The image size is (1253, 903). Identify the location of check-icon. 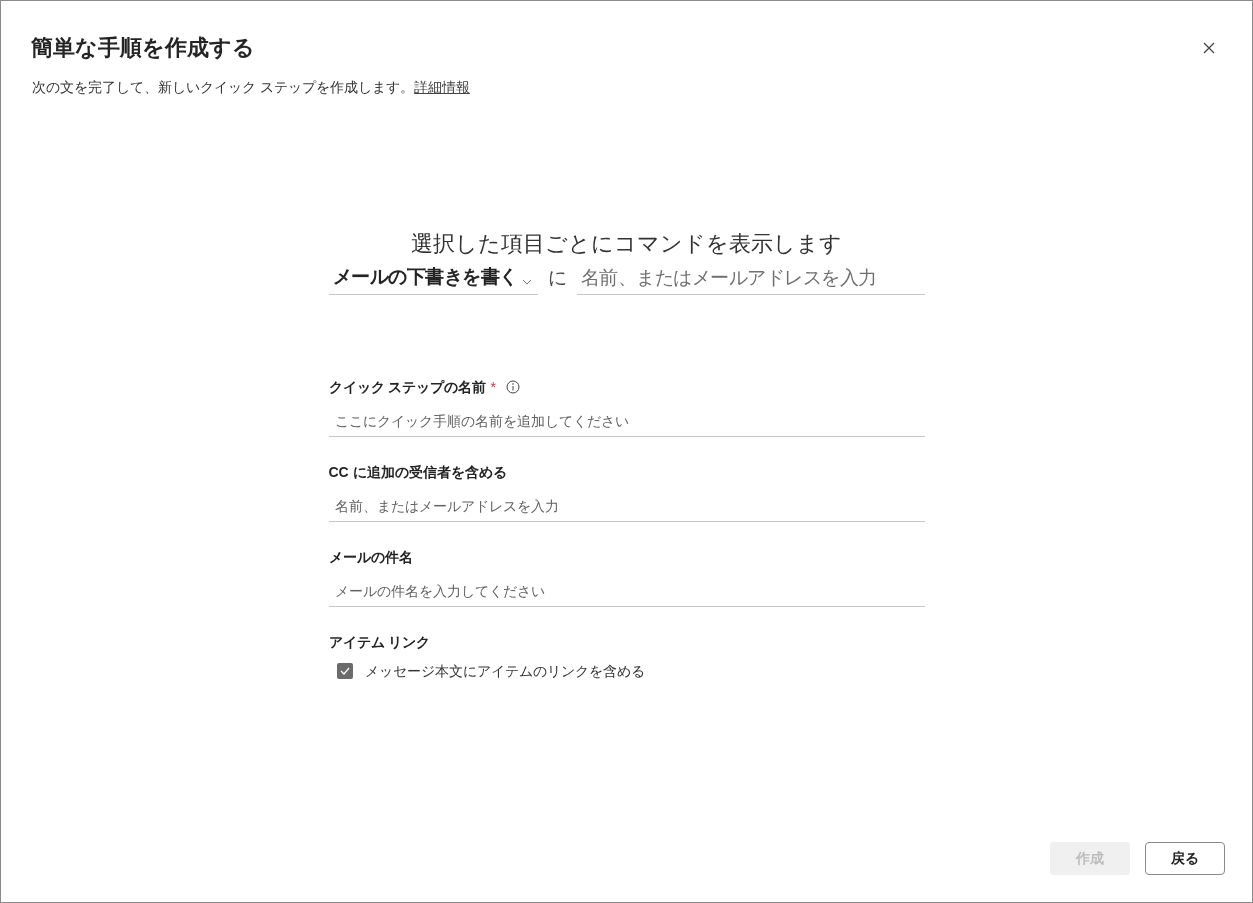
(344, 671).